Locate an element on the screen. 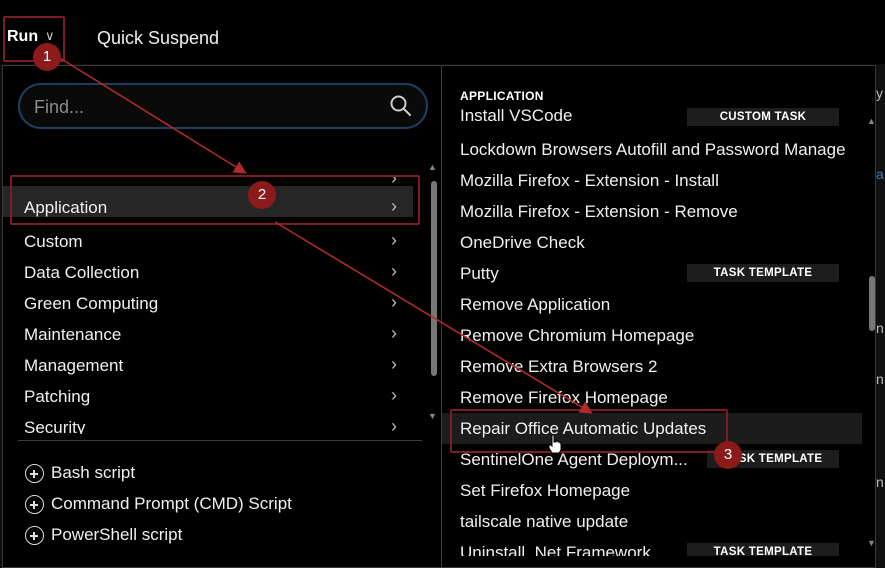 This screenshot has height=568, width=885. task-label: Remove Application is located at coordinates (535, 304).